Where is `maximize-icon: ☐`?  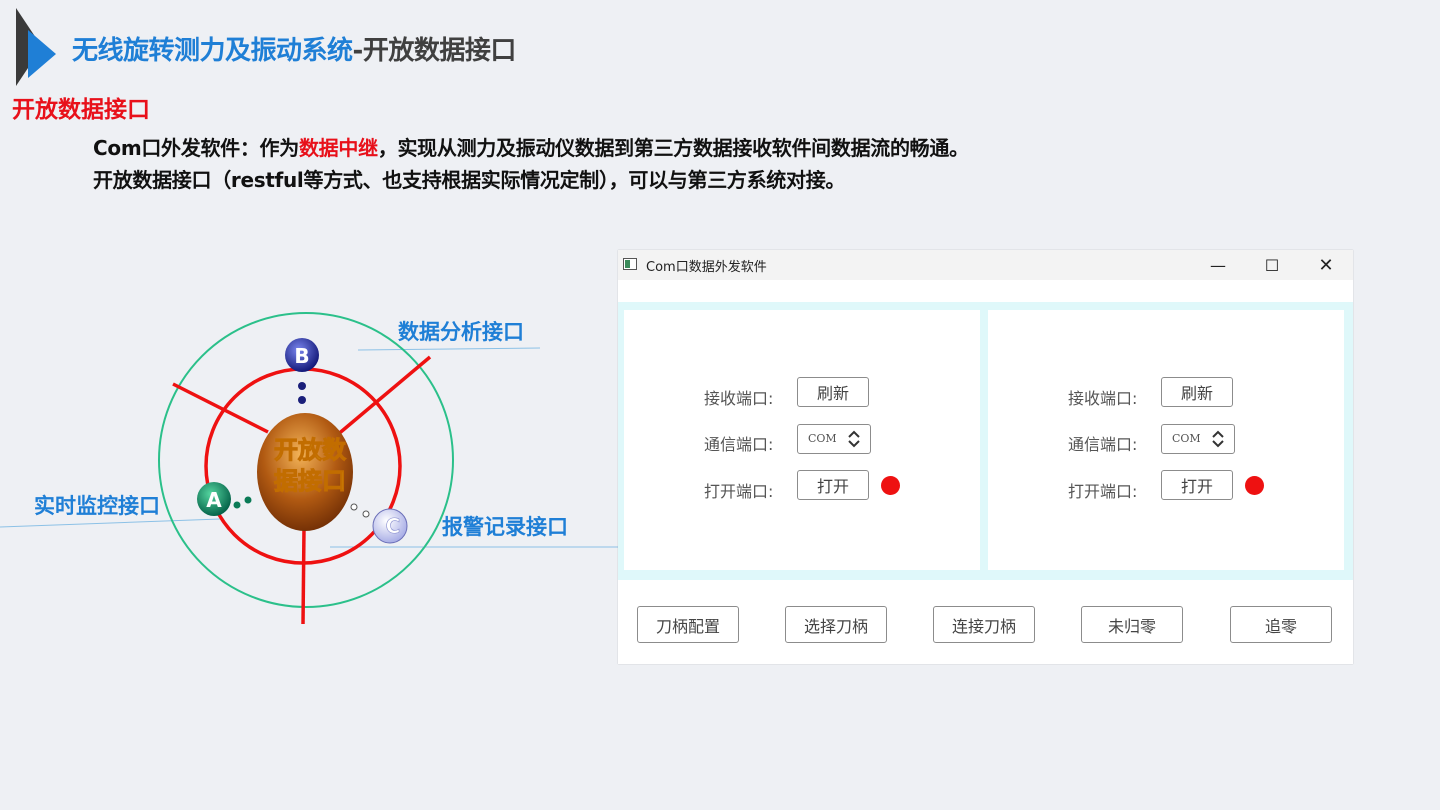
maximize-icon: ☐ is located at coordinates (1272, 265).